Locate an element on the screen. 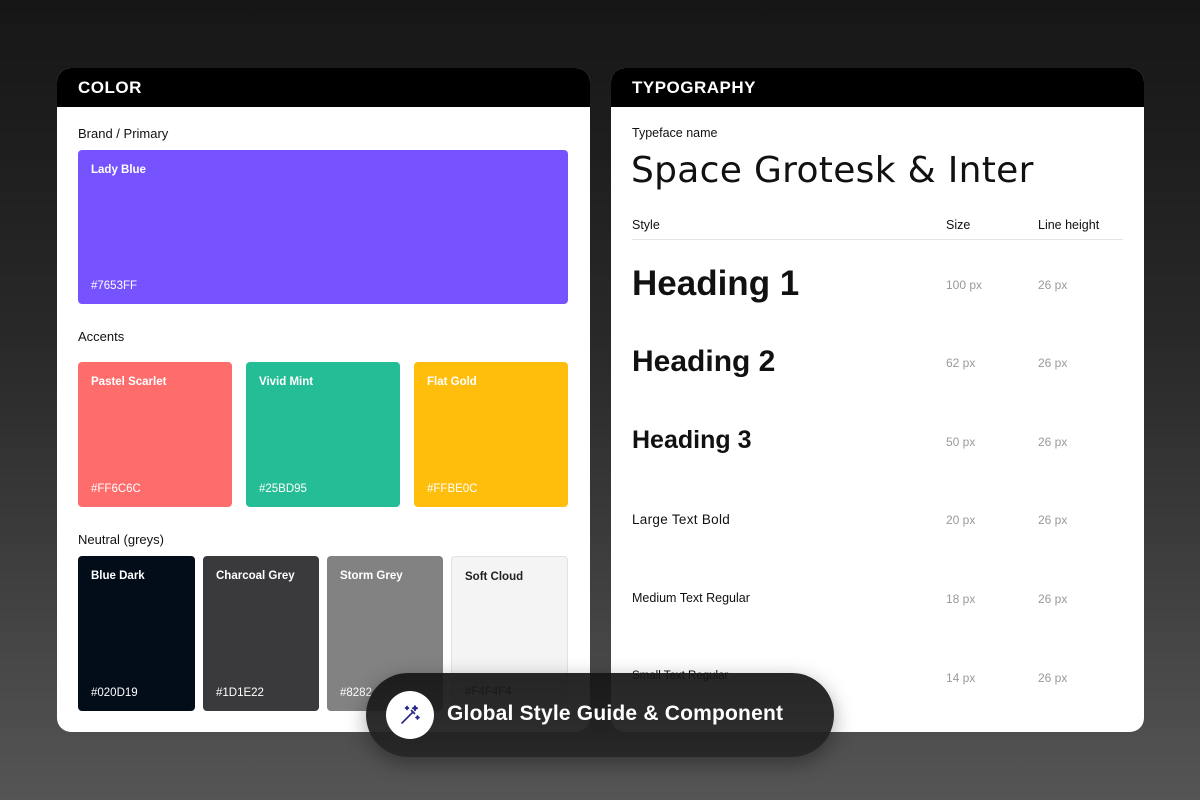 The width and height of the screenshot is (1200, 800). column-size: Size is located at coordinates (958, 225).